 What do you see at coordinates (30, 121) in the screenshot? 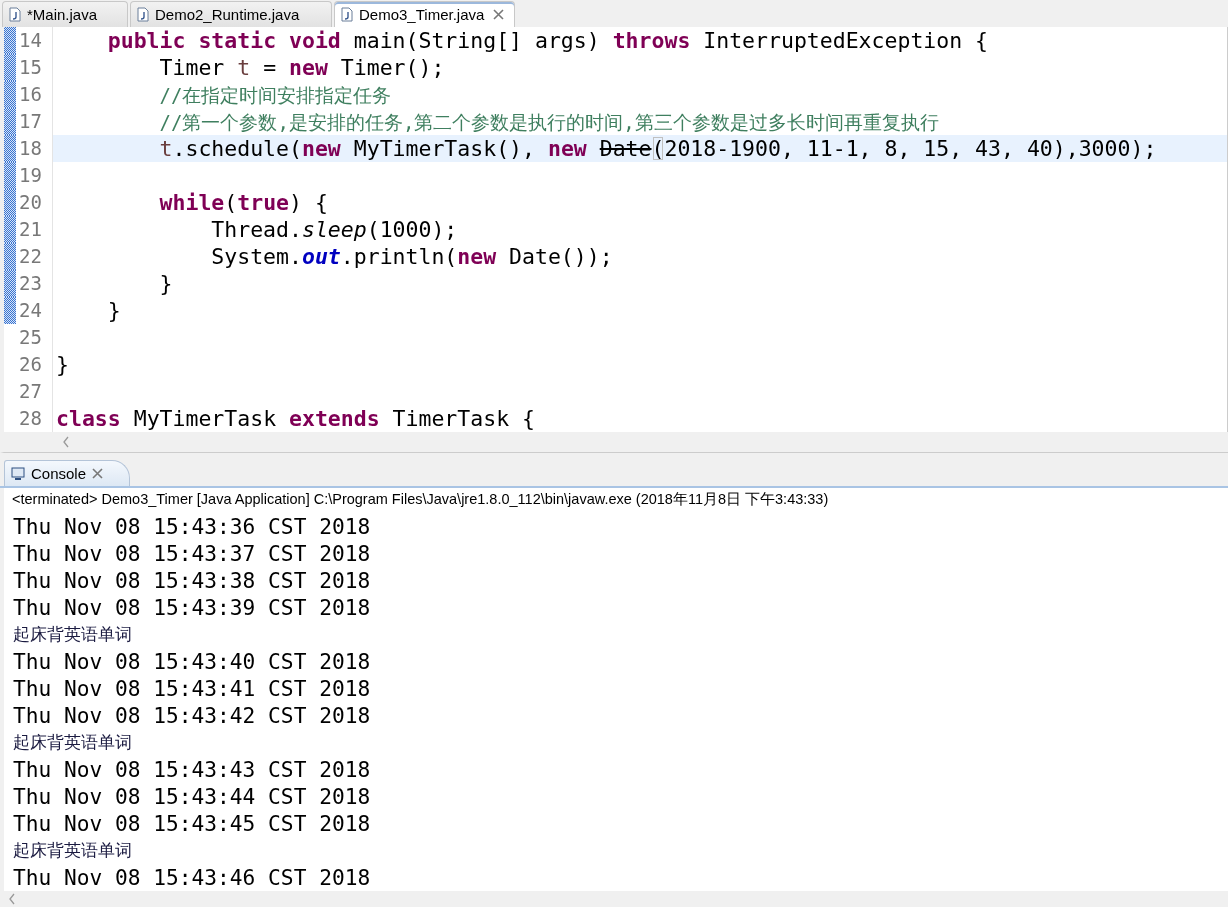
I see `line-number: 17` at bounding box center [30, 121].